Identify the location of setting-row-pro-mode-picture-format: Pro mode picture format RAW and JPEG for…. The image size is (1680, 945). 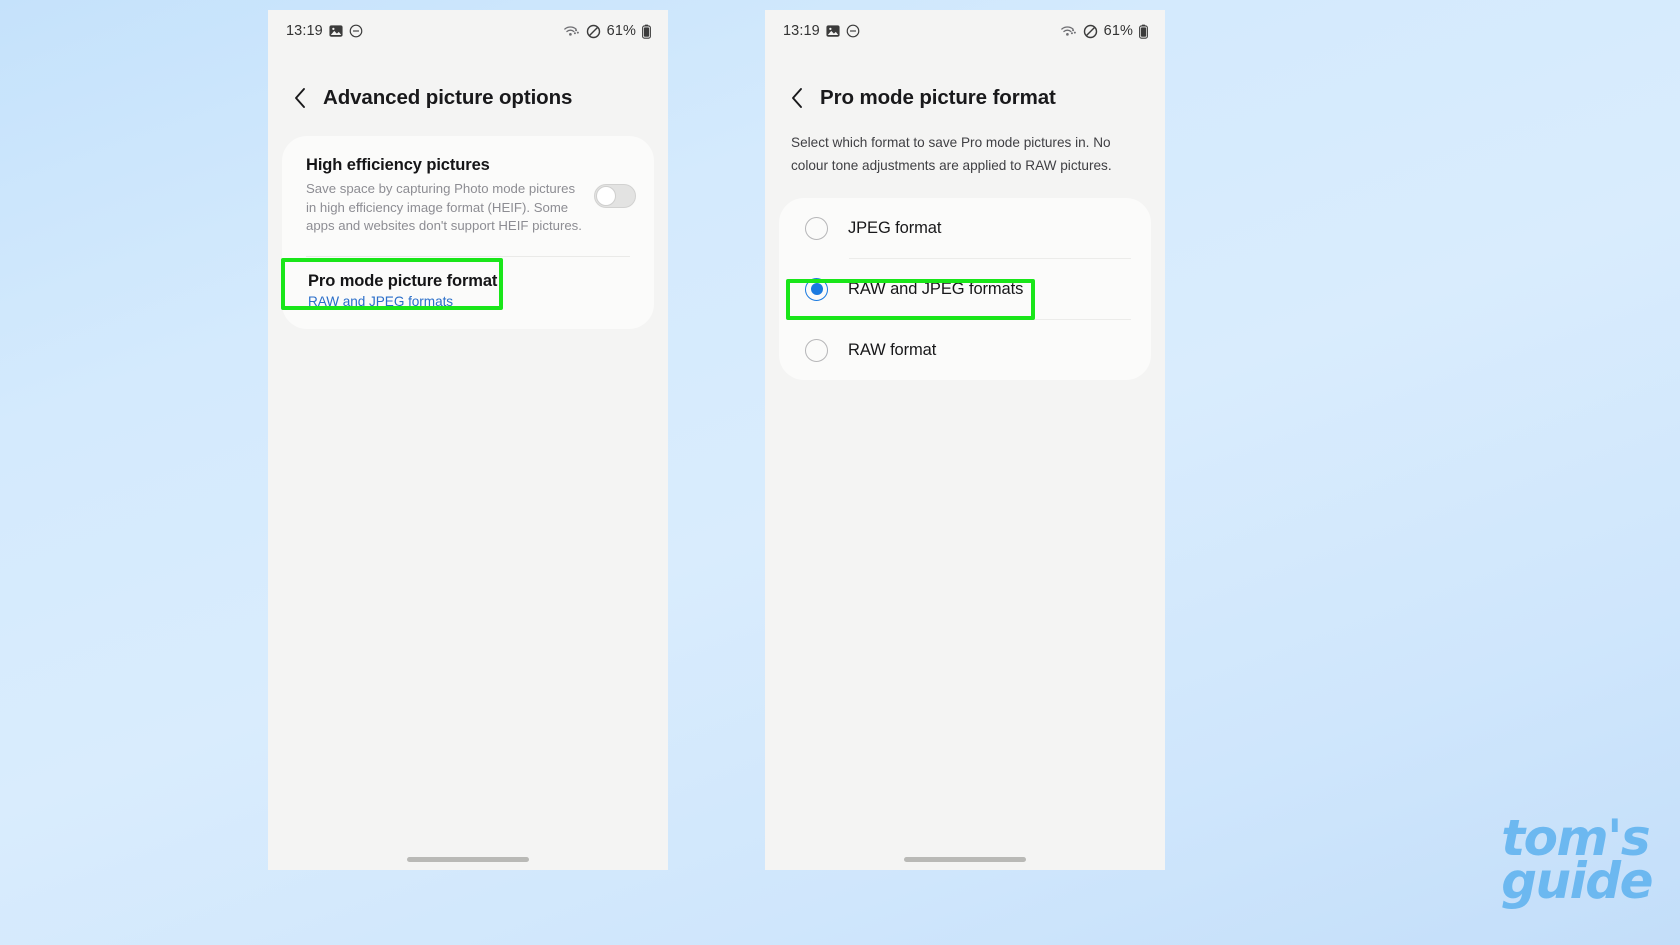
(468, 293).